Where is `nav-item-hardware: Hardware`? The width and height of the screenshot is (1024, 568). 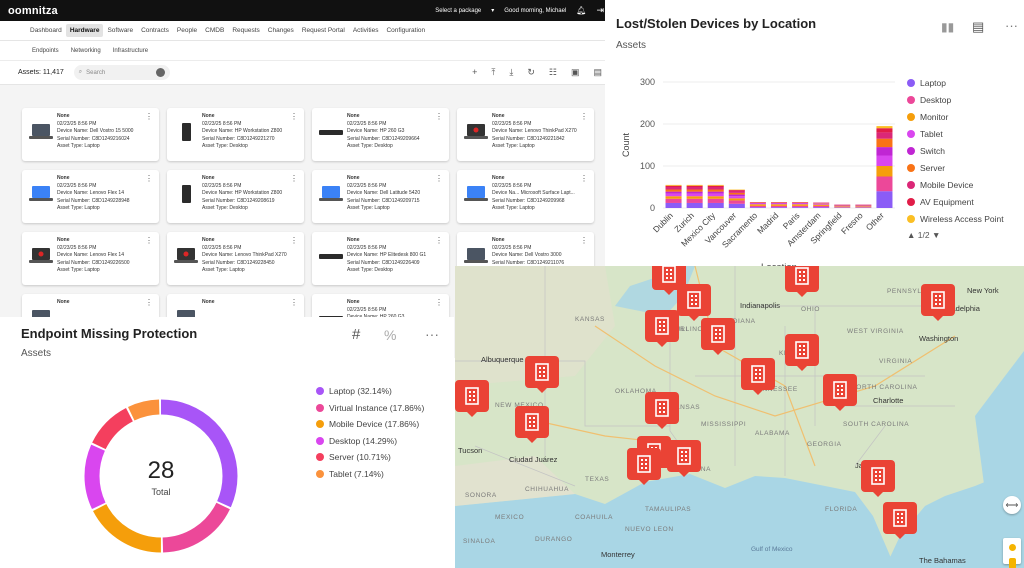
nav-item-hardware: Hardware is located at coordinates (84, 30).